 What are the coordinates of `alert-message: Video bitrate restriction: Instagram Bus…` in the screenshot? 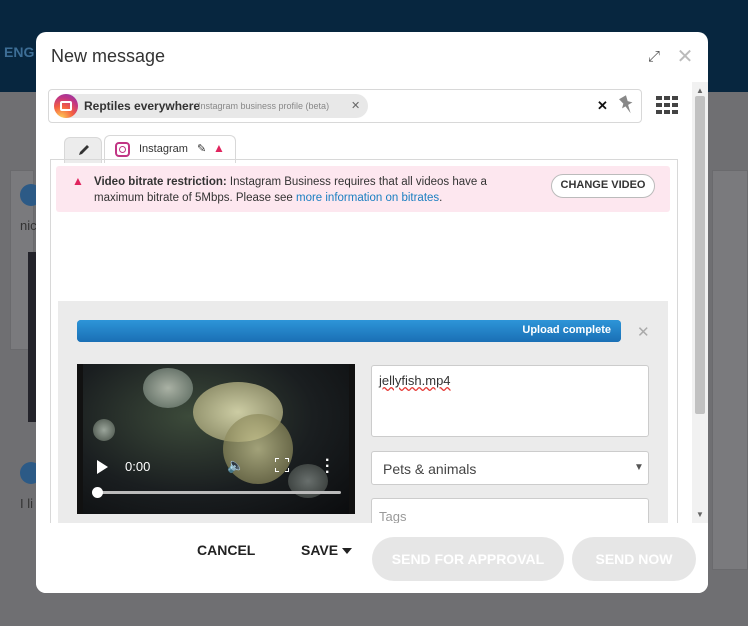 It's located at (304, 190).